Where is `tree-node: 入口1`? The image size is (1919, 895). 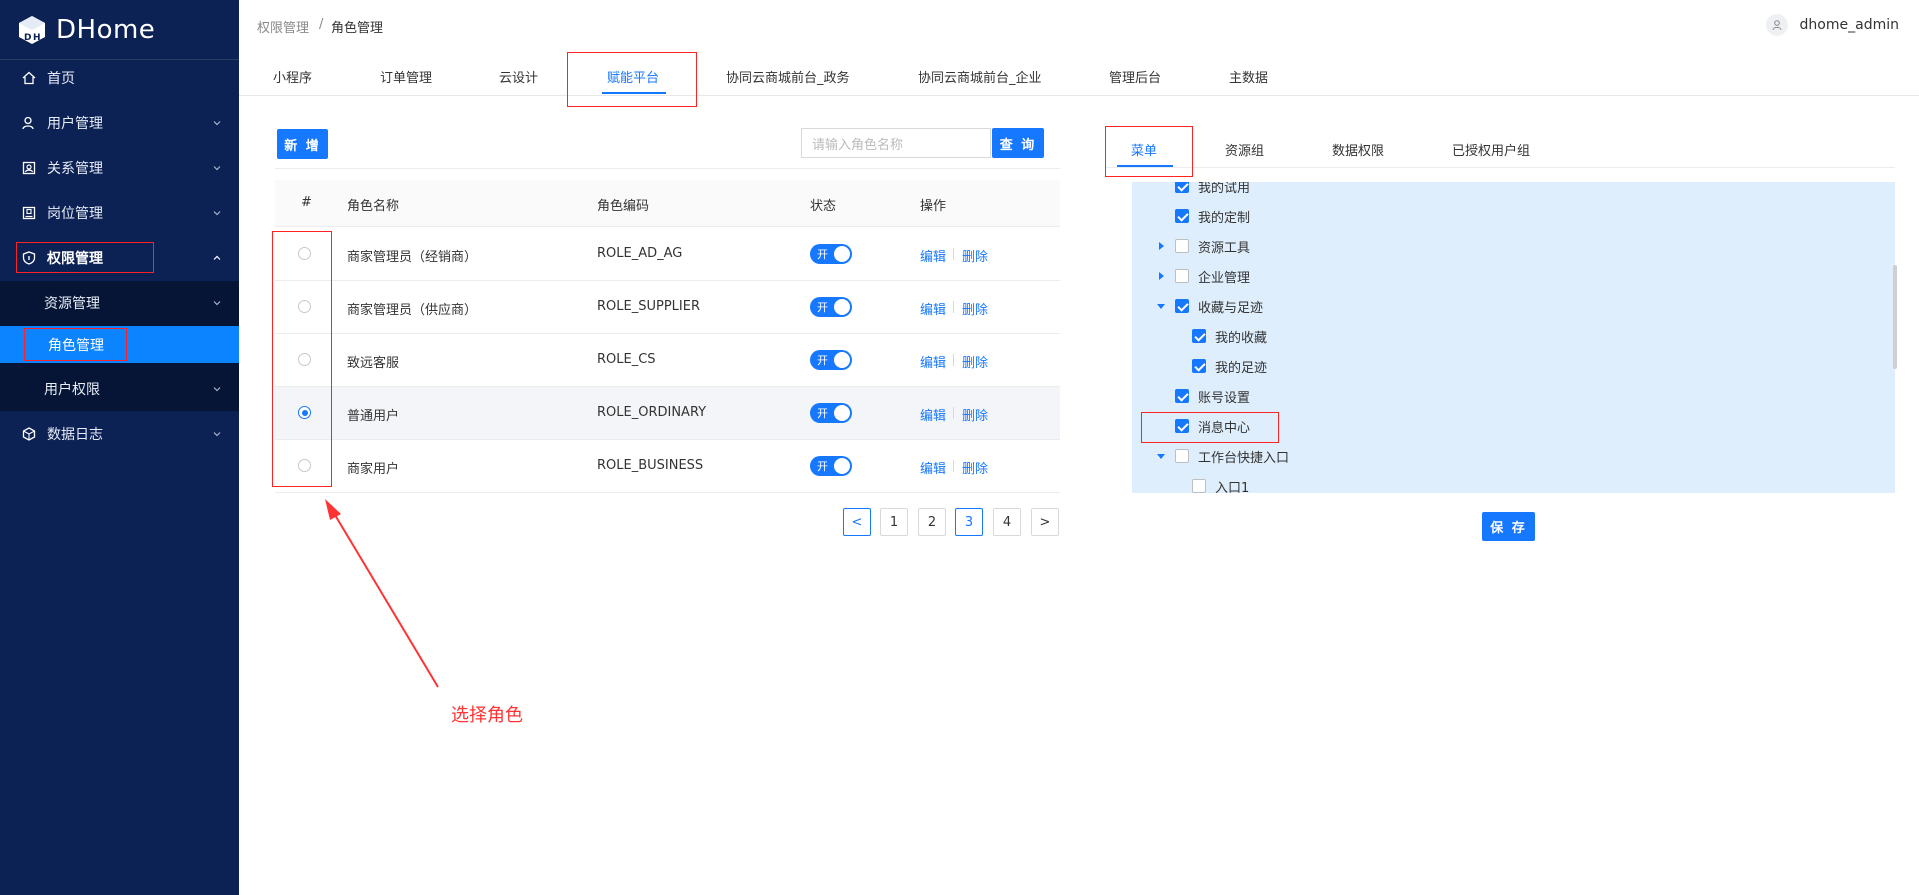 tree-node: 入口1 is located at coordinates (1220, 484).